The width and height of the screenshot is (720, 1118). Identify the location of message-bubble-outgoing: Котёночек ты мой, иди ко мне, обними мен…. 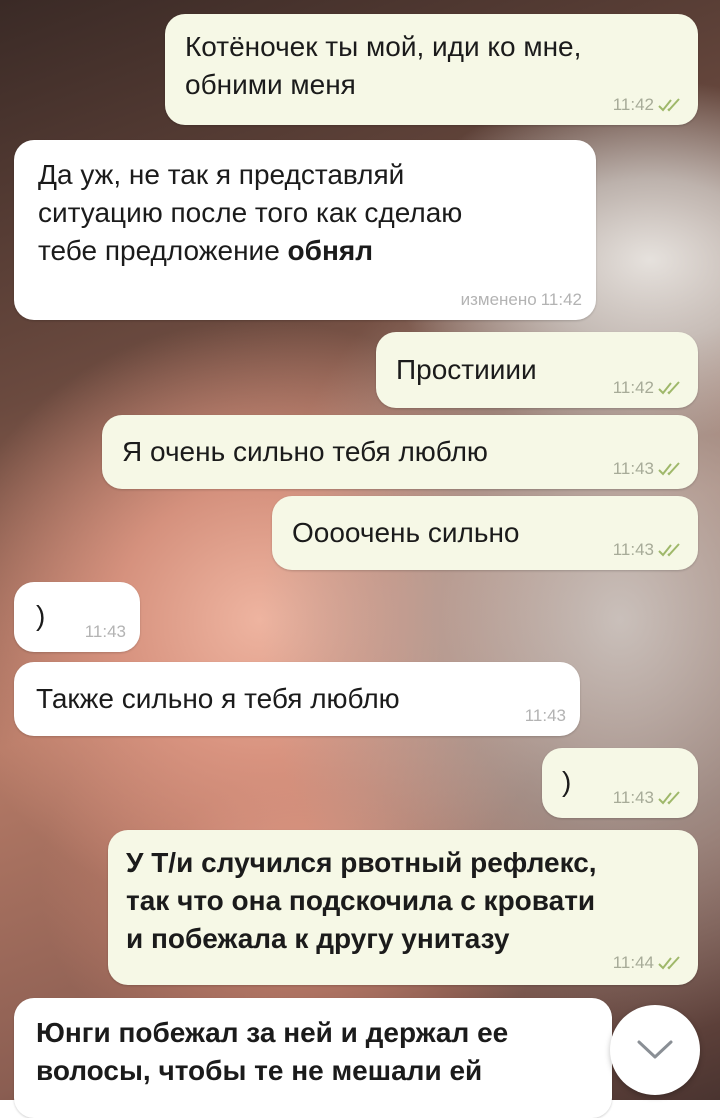
(431, 69).